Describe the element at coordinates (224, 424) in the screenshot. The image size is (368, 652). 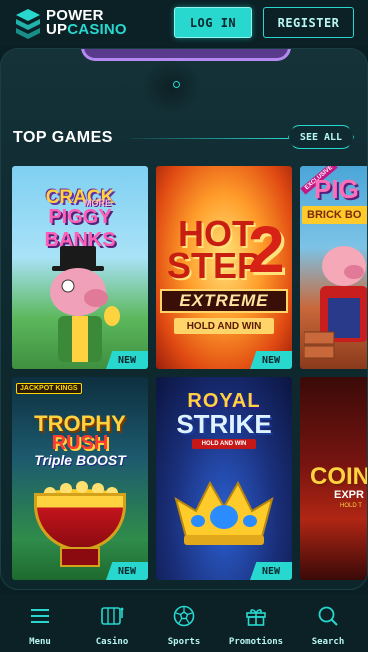
I see `game-title-line2: STRIKE` at that location.